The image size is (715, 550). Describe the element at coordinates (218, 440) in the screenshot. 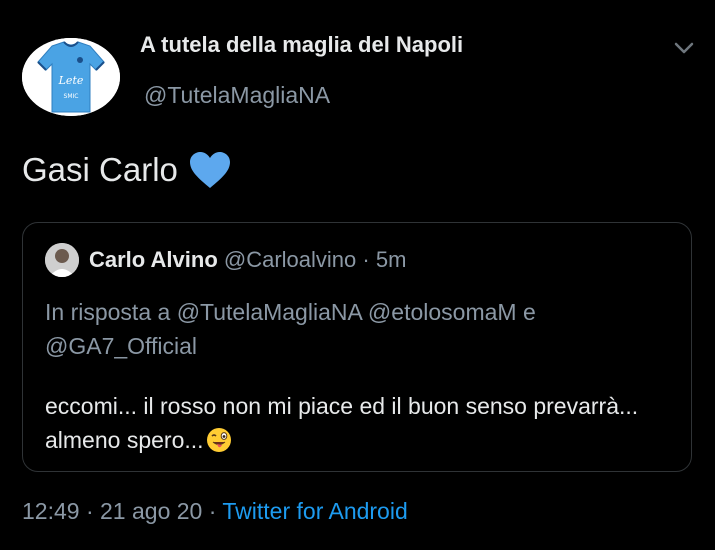

I see `winking-tongue-face-icon` at that location.